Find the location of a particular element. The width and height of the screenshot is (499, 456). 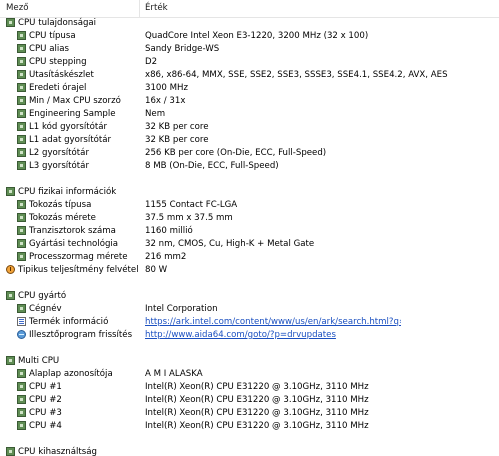

category-multi-cpu: Multi CPU is located at coordinates (249, 361).